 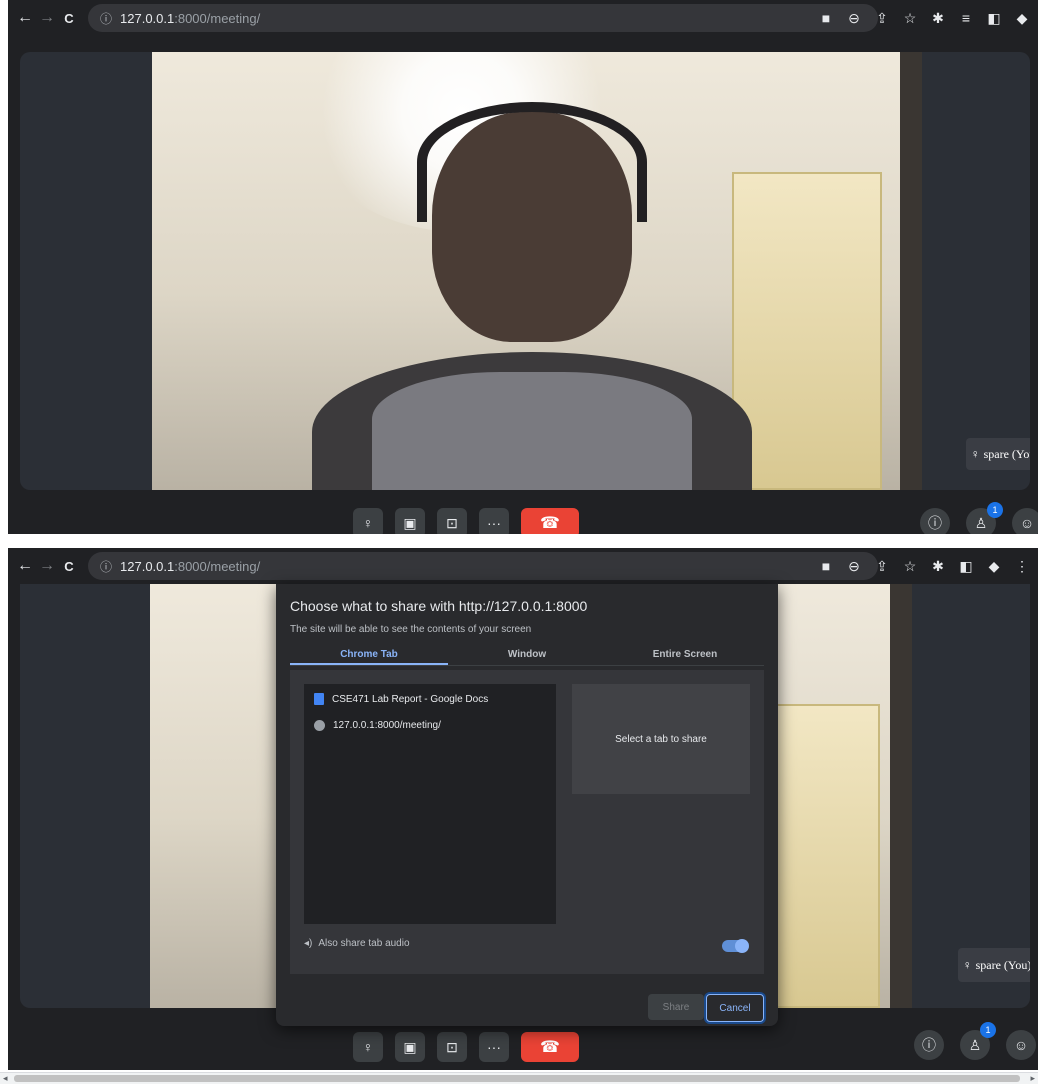 What do you see at coordinates (685, 654) in the screenshot?
I see `tab-entire-screen: Entire Screen` at bounding box center [685, 654].